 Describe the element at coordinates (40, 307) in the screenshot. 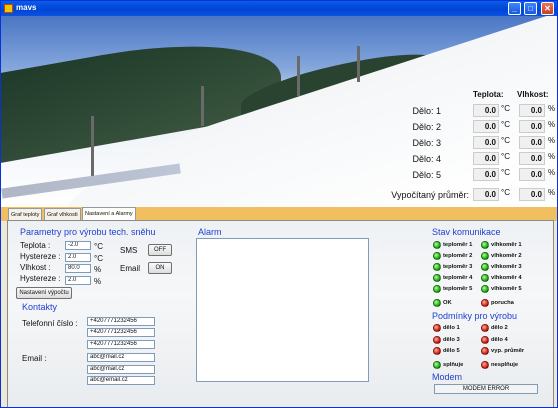

I see `contacts-title: Kontakty` at that location.